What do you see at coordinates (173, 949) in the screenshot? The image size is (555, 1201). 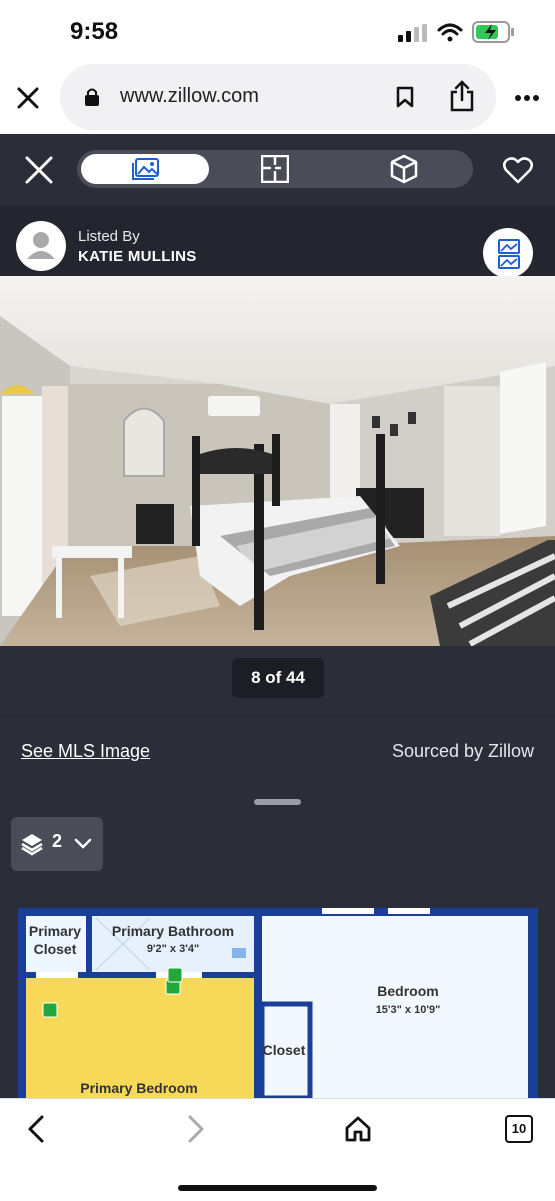 I see `room-dims-primary-bathroom: 9'2" x 3'4"` at bounding box center [173, 949].